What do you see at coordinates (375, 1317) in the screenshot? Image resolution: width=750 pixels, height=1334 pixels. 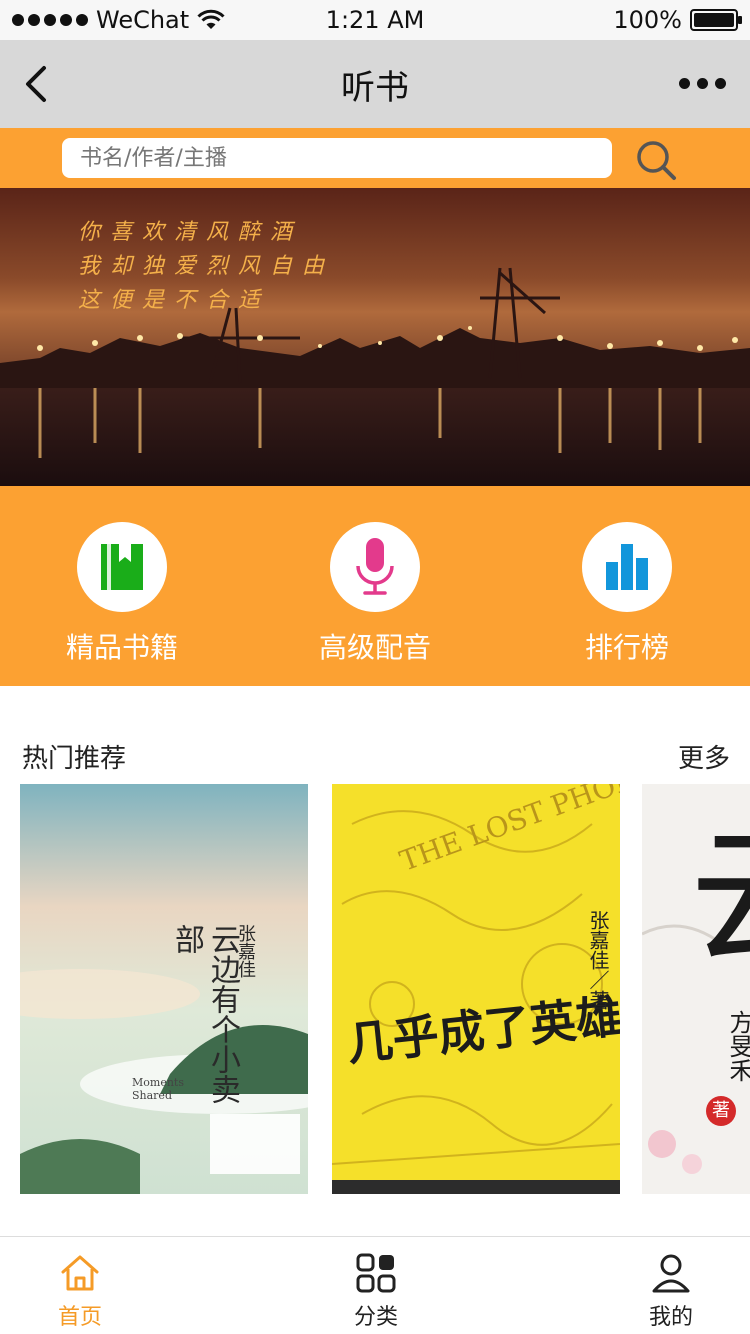 I see `tab-label: 分类` at bounding box center [375, 1317].